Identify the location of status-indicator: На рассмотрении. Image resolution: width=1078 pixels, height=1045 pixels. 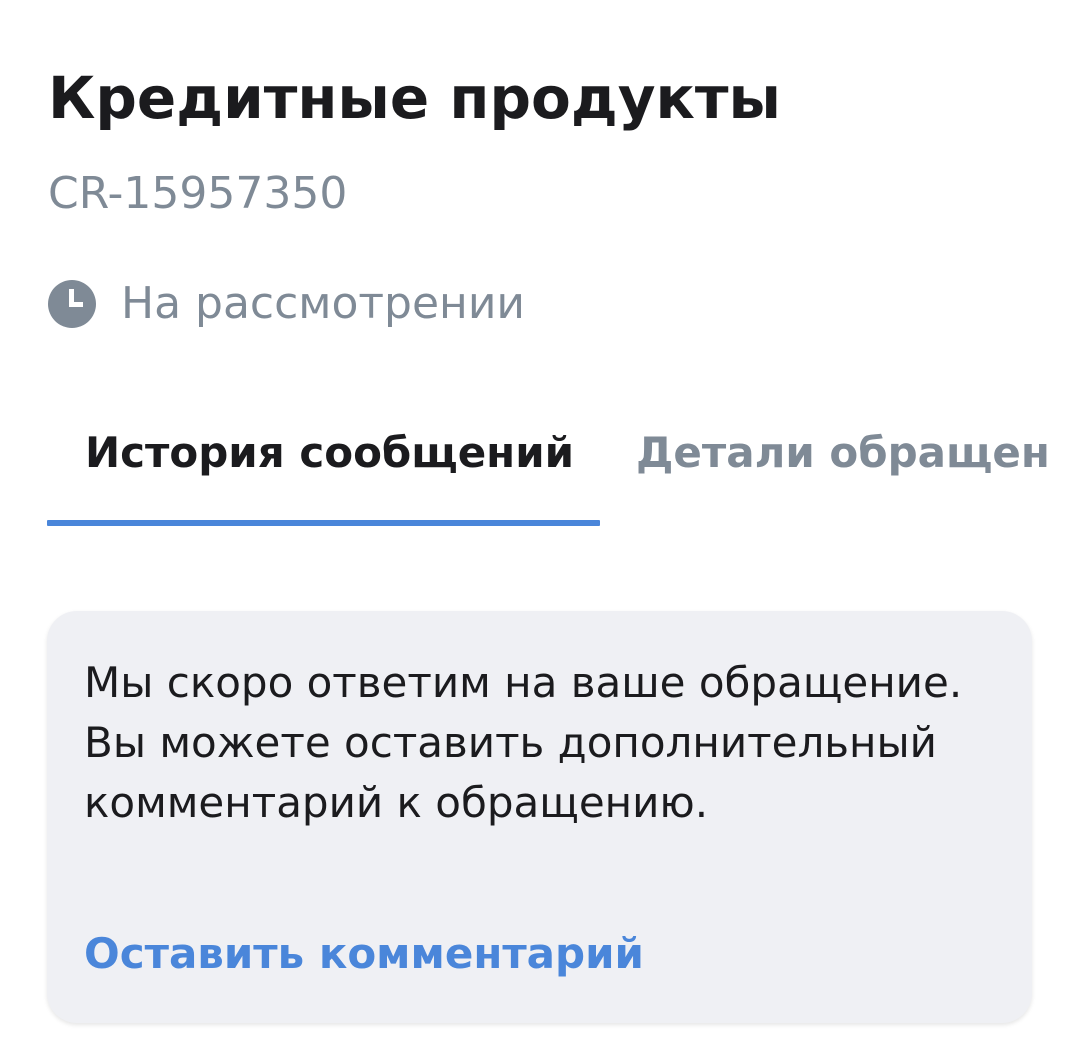
(286, 303).